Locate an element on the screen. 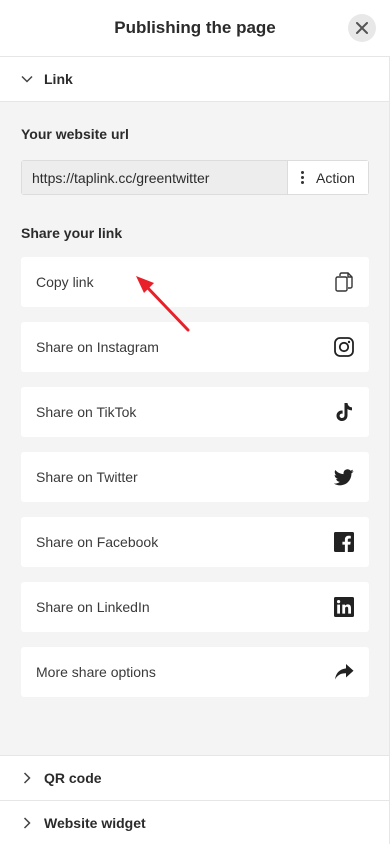 Image resolution: width=390 pixels, height=845 pixels. website-url-input is located at coordinates (155, 177).